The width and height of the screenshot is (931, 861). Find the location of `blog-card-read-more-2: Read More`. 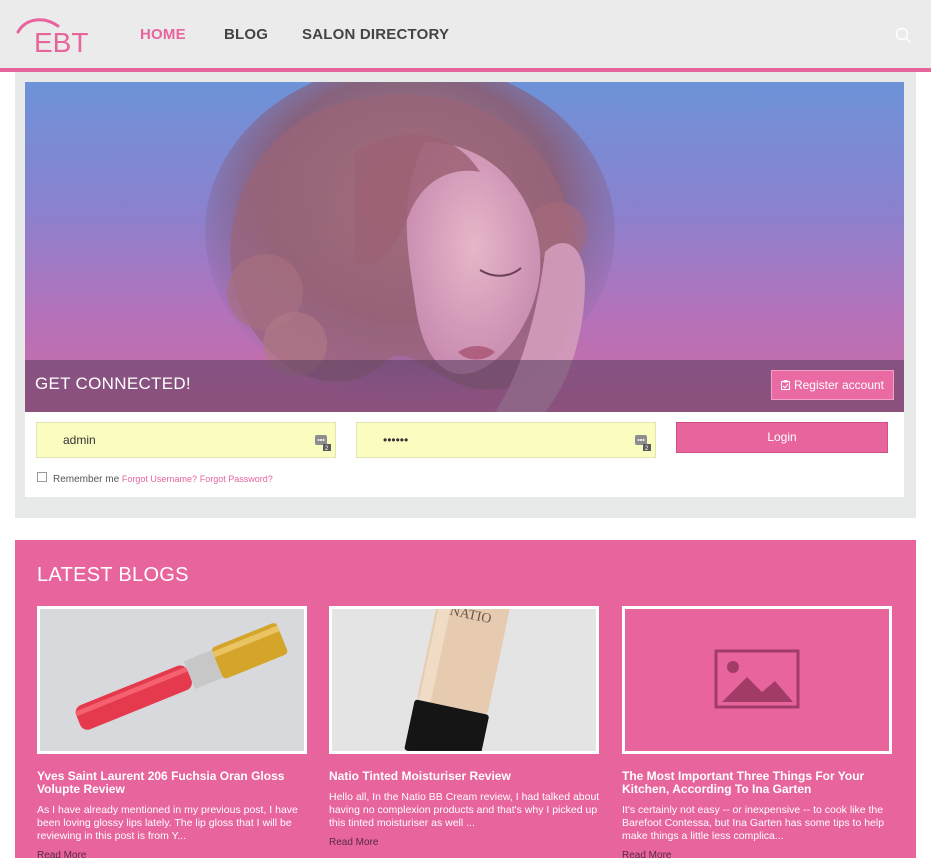

blog-card-read-more-2: Read More is located at coordinates (353, 842).